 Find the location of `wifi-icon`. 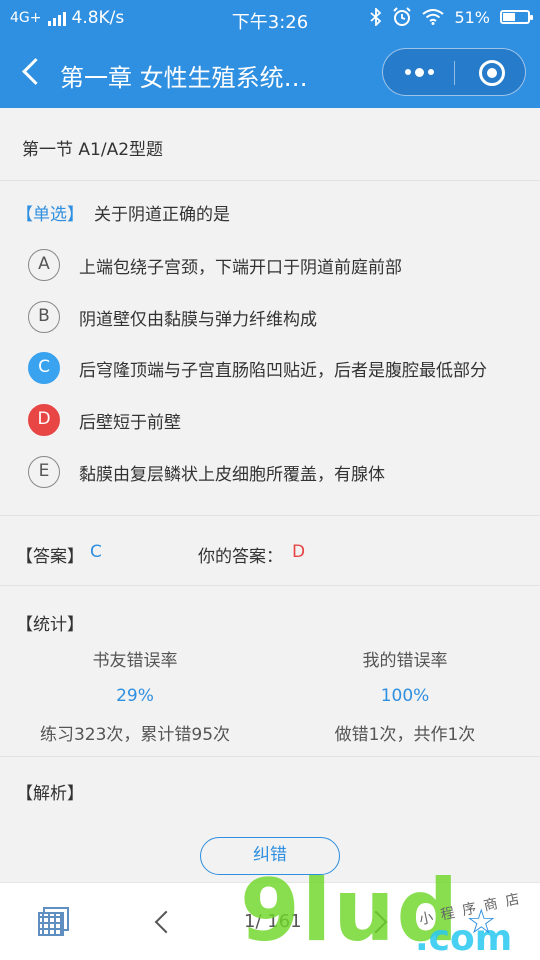

wifi-icon is located at coordinates (433, 17).